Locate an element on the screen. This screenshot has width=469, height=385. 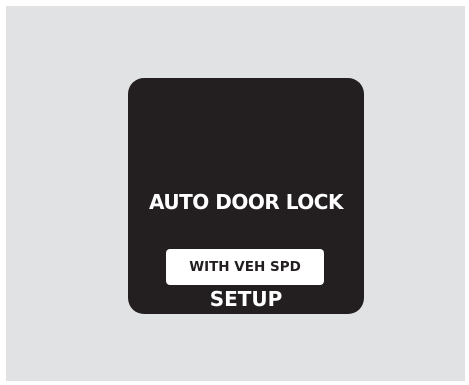
display-title: AUTO DOOR LOCK is located at coordinates (246, 202).